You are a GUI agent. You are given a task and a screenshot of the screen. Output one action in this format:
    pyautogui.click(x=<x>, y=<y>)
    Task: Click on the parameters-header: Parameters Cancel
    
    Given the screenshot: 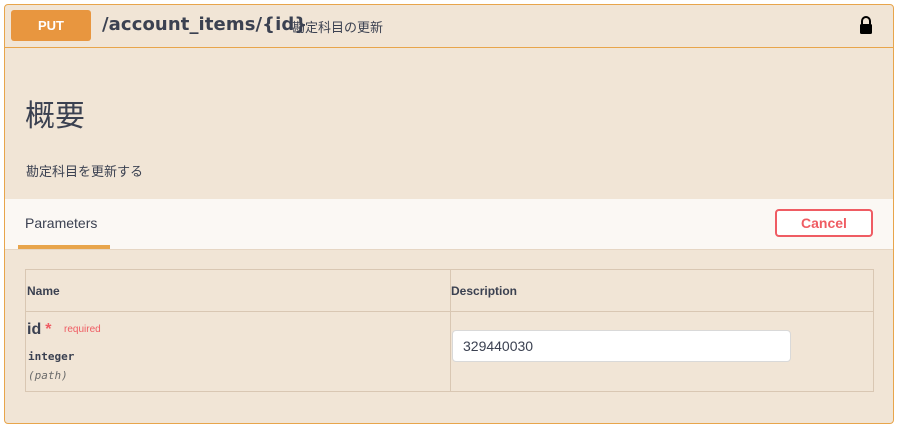 What is the action you would take?
    pyautogui.click(x=449, y=224)
    